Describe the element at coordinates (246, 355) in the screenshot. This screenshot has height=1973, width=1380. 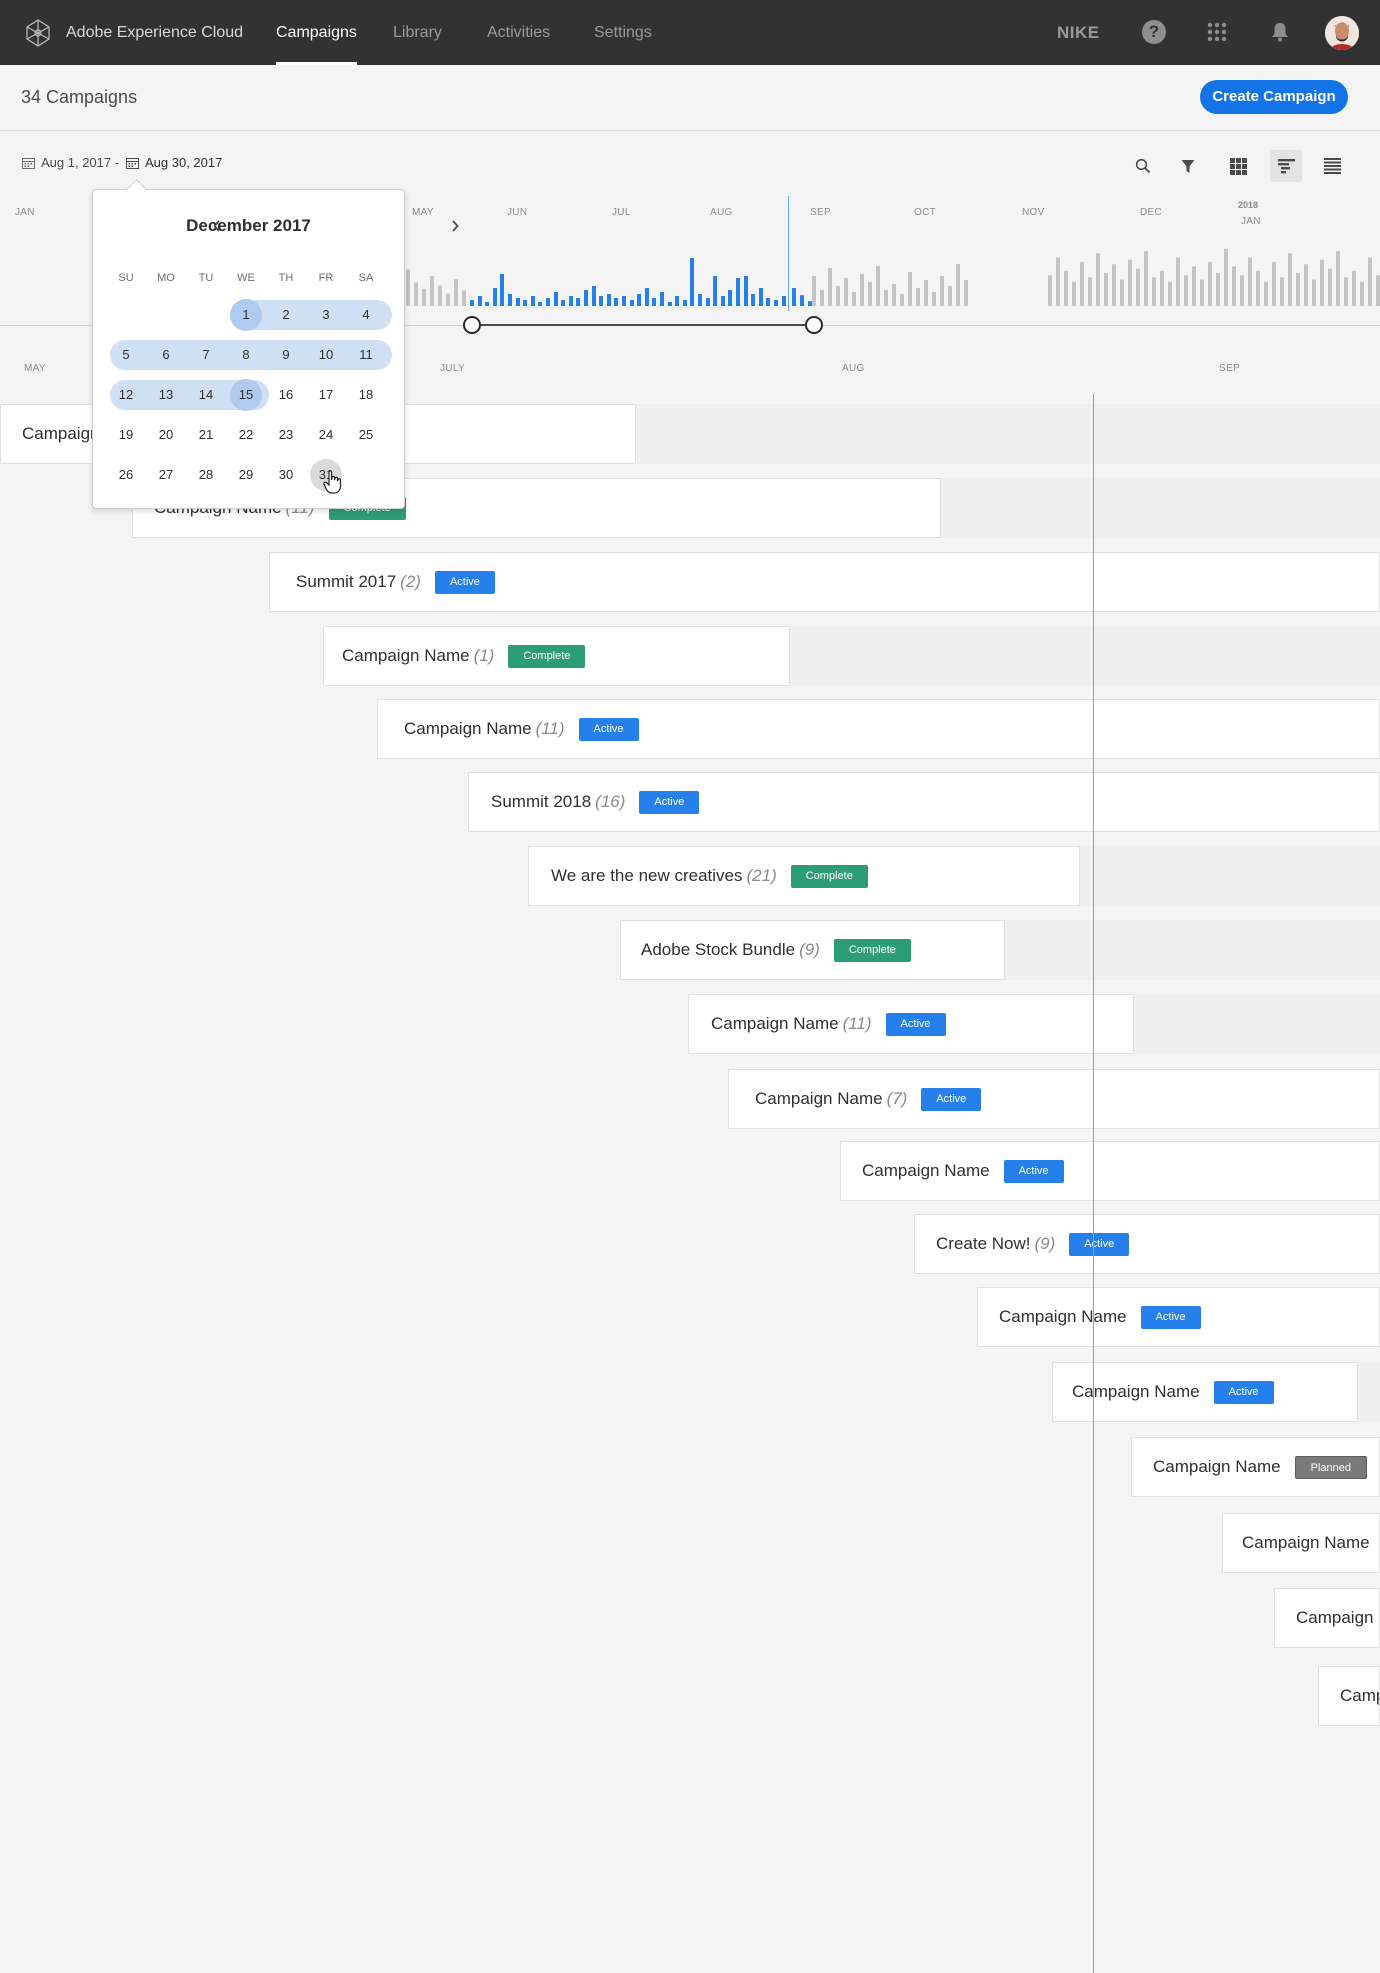
I see `calendar-day: 8` at that location.